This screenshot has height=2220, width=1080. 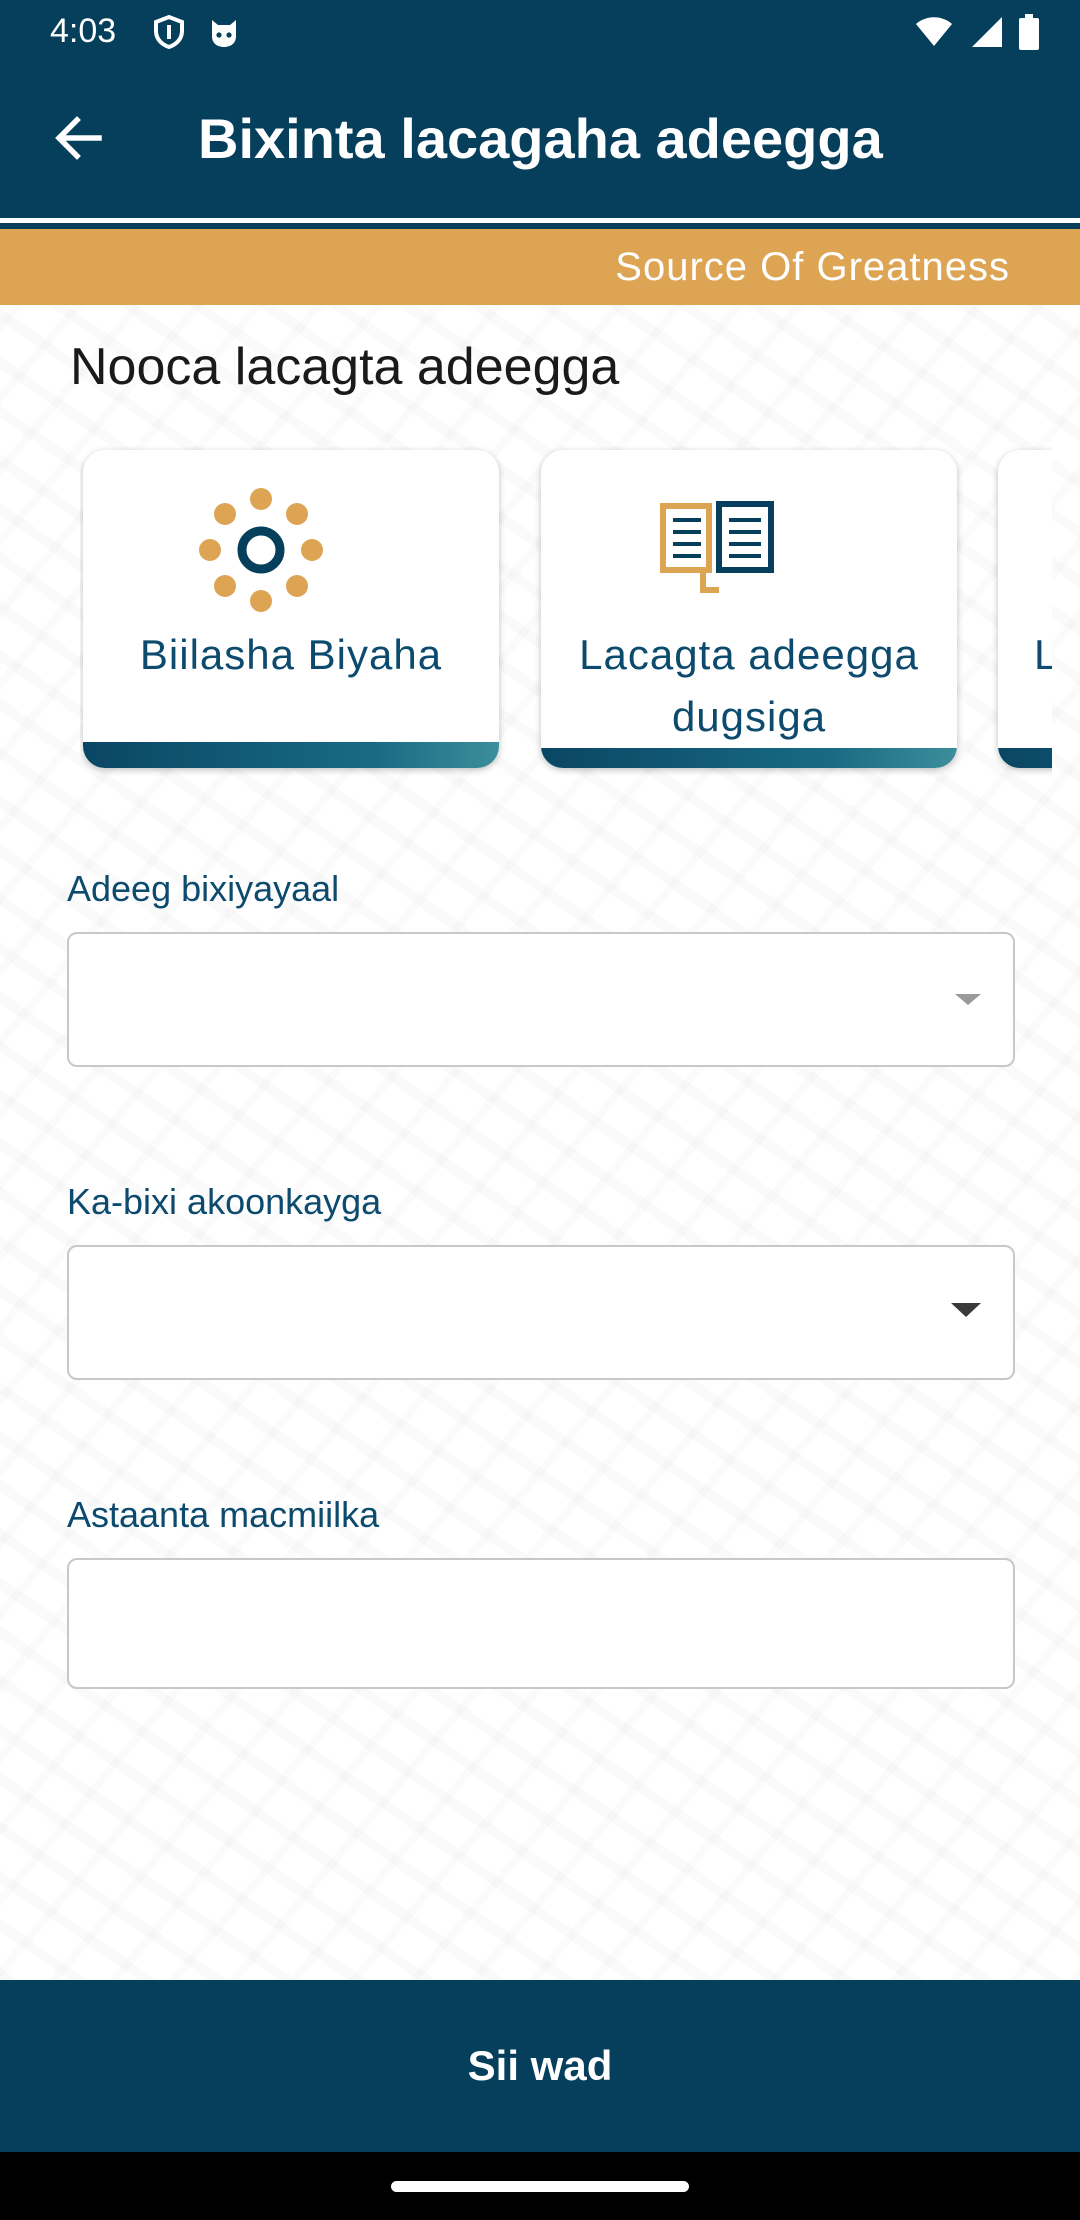 I want to click on section-title: Nooca lacagta adeegga, so click(x=345, y=367).